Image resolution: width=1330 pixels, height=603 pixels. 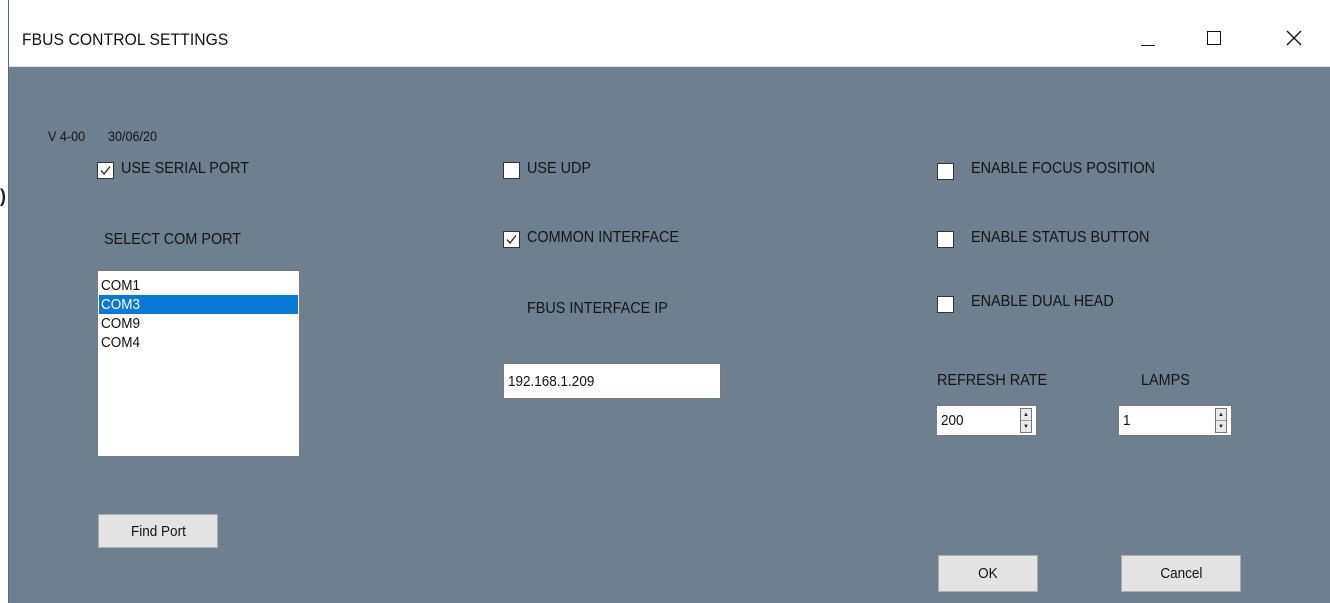 I want to click on interface-ip-input: 192.168.1.209, so click(x=612, y=381).